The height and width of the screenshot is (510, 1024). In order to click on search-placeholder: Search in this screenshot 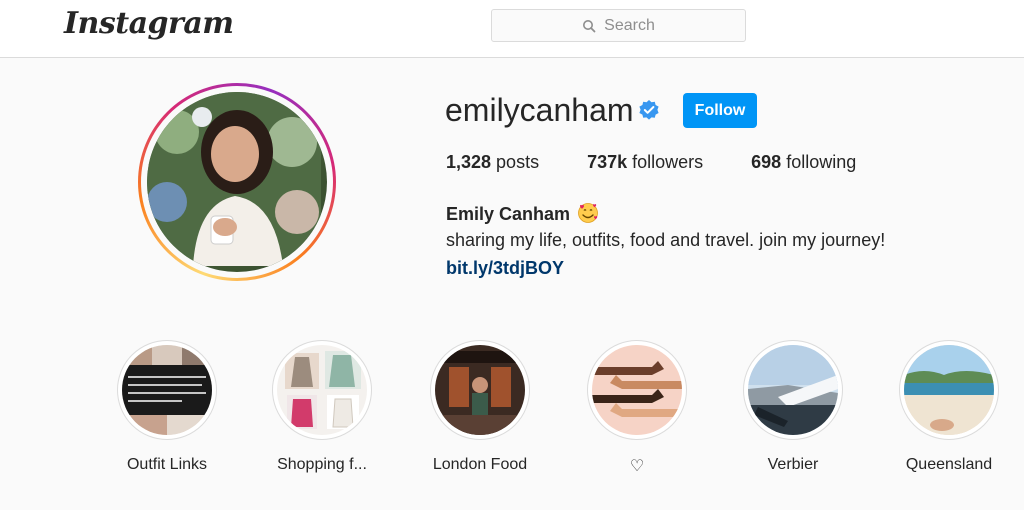, I will do `click(629, 25)`.